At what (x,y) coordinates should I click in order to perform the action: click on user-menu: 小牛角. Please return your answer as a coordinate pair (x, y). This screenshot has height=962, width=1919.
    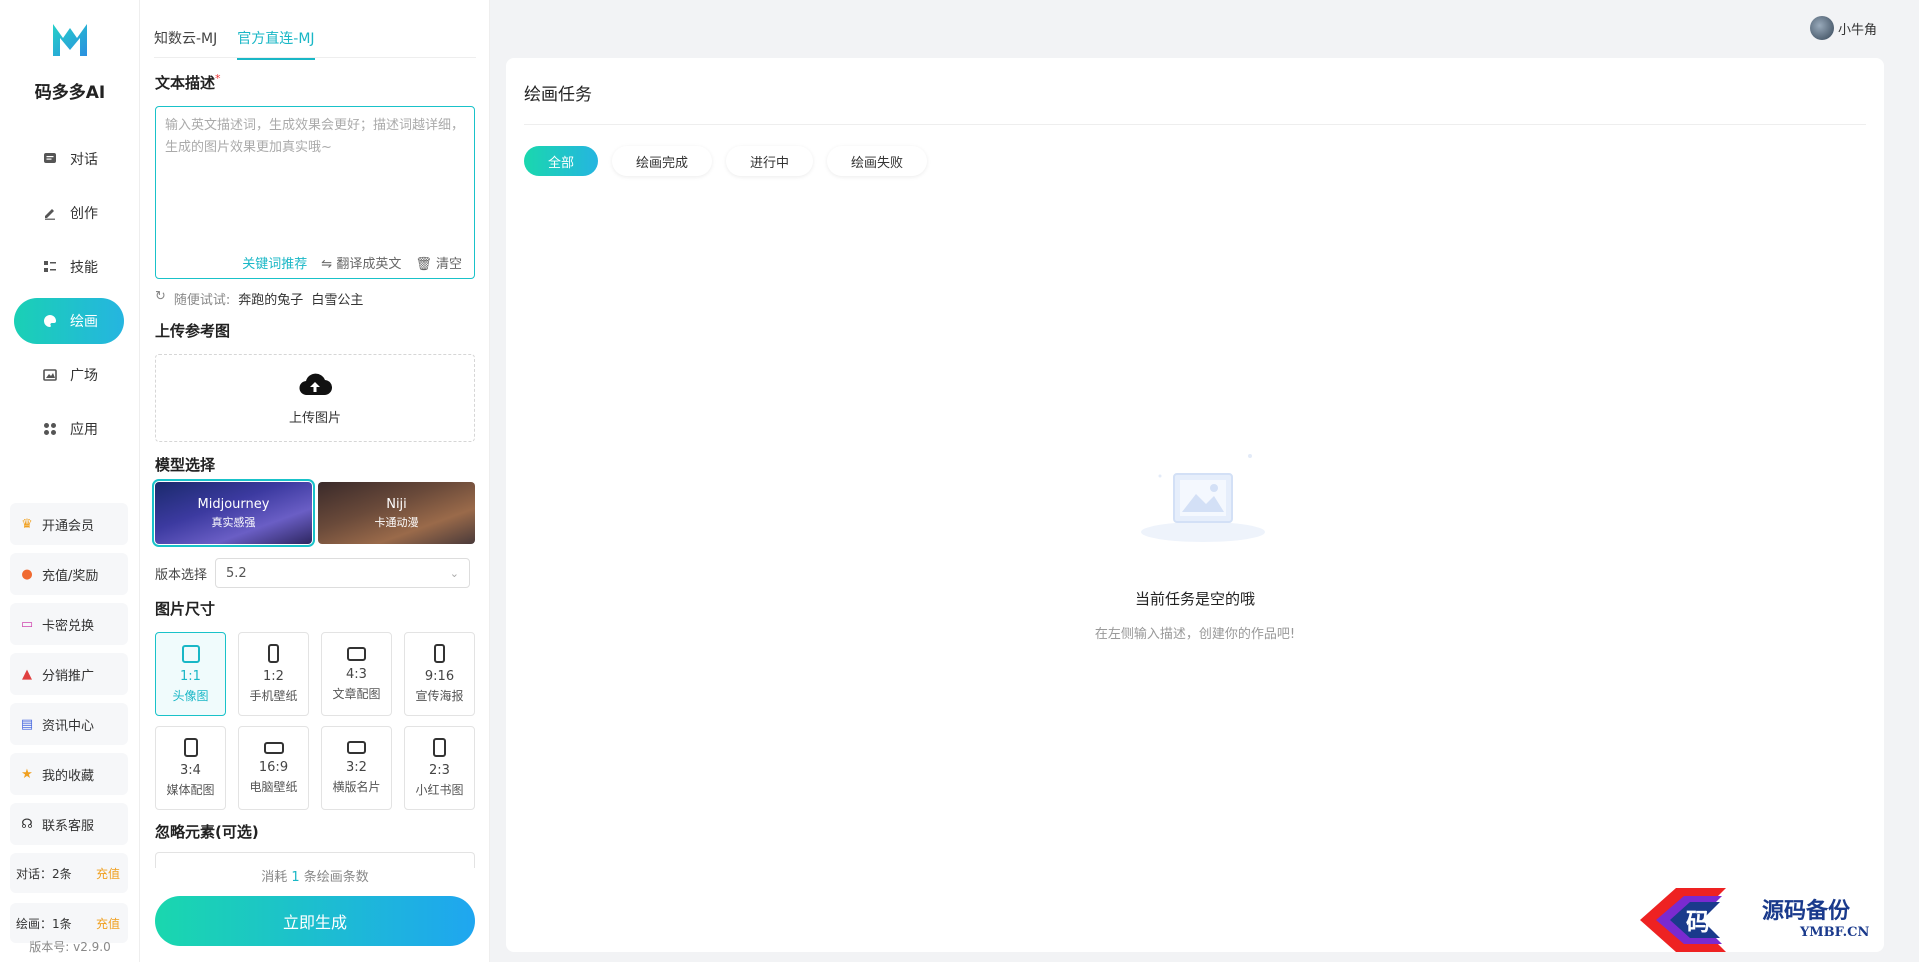
    Looking at the image, I should click on (1843, 28).